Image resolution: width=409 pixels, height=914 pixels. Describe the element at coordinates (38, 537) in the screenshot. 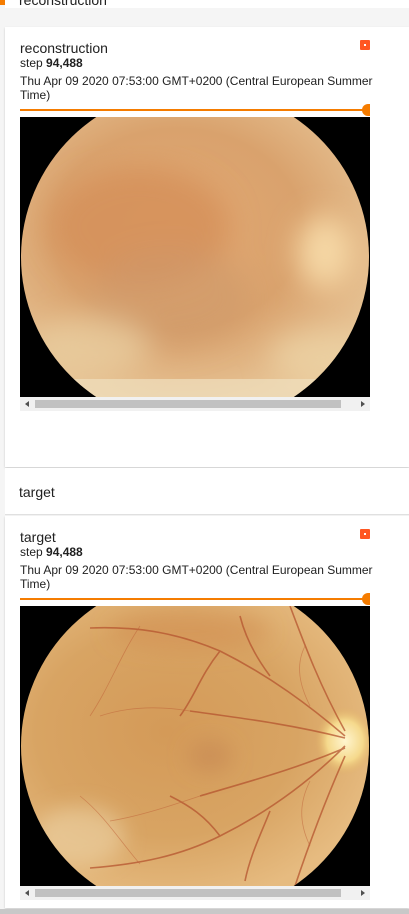

I see `card-tag: target` at that location.